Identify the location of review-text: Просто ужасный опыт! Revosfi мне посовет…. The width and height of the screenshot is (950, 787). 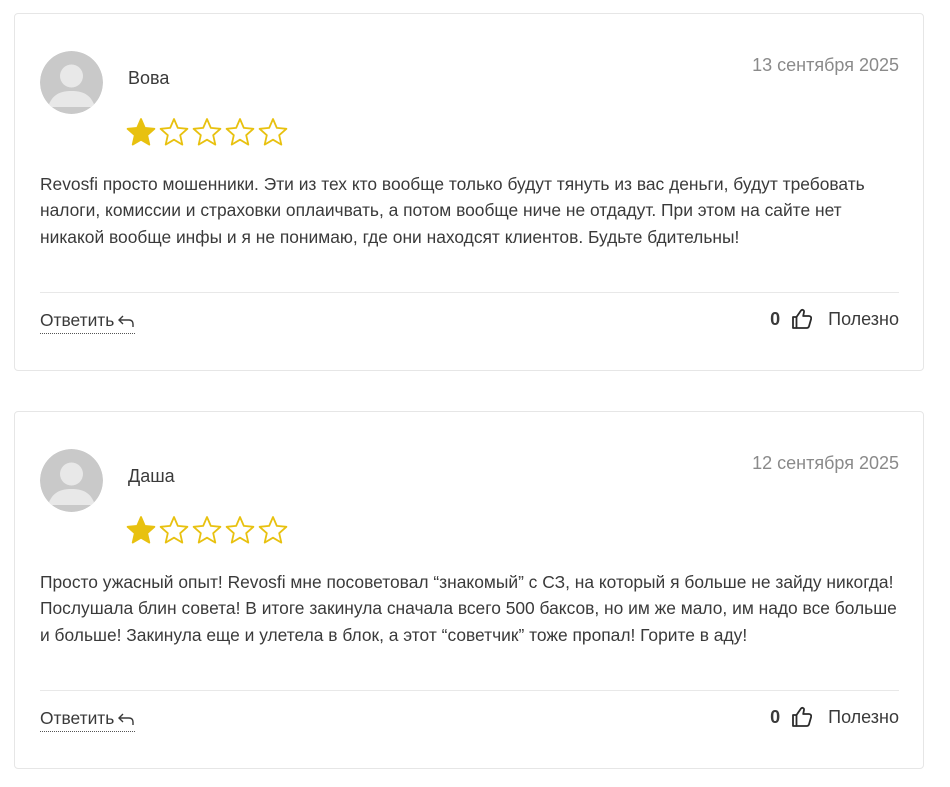
(468, 608).